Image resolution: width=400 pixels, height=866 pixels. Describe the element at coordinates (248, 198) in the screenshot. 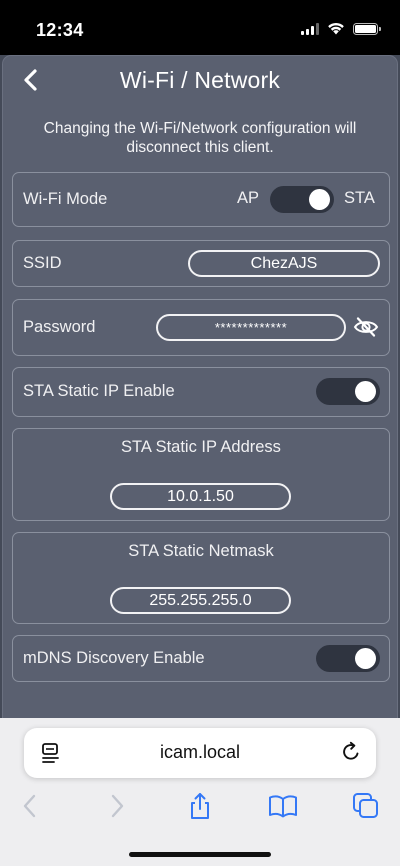

I see `wifi-mode-ap-label: AP` at that location.